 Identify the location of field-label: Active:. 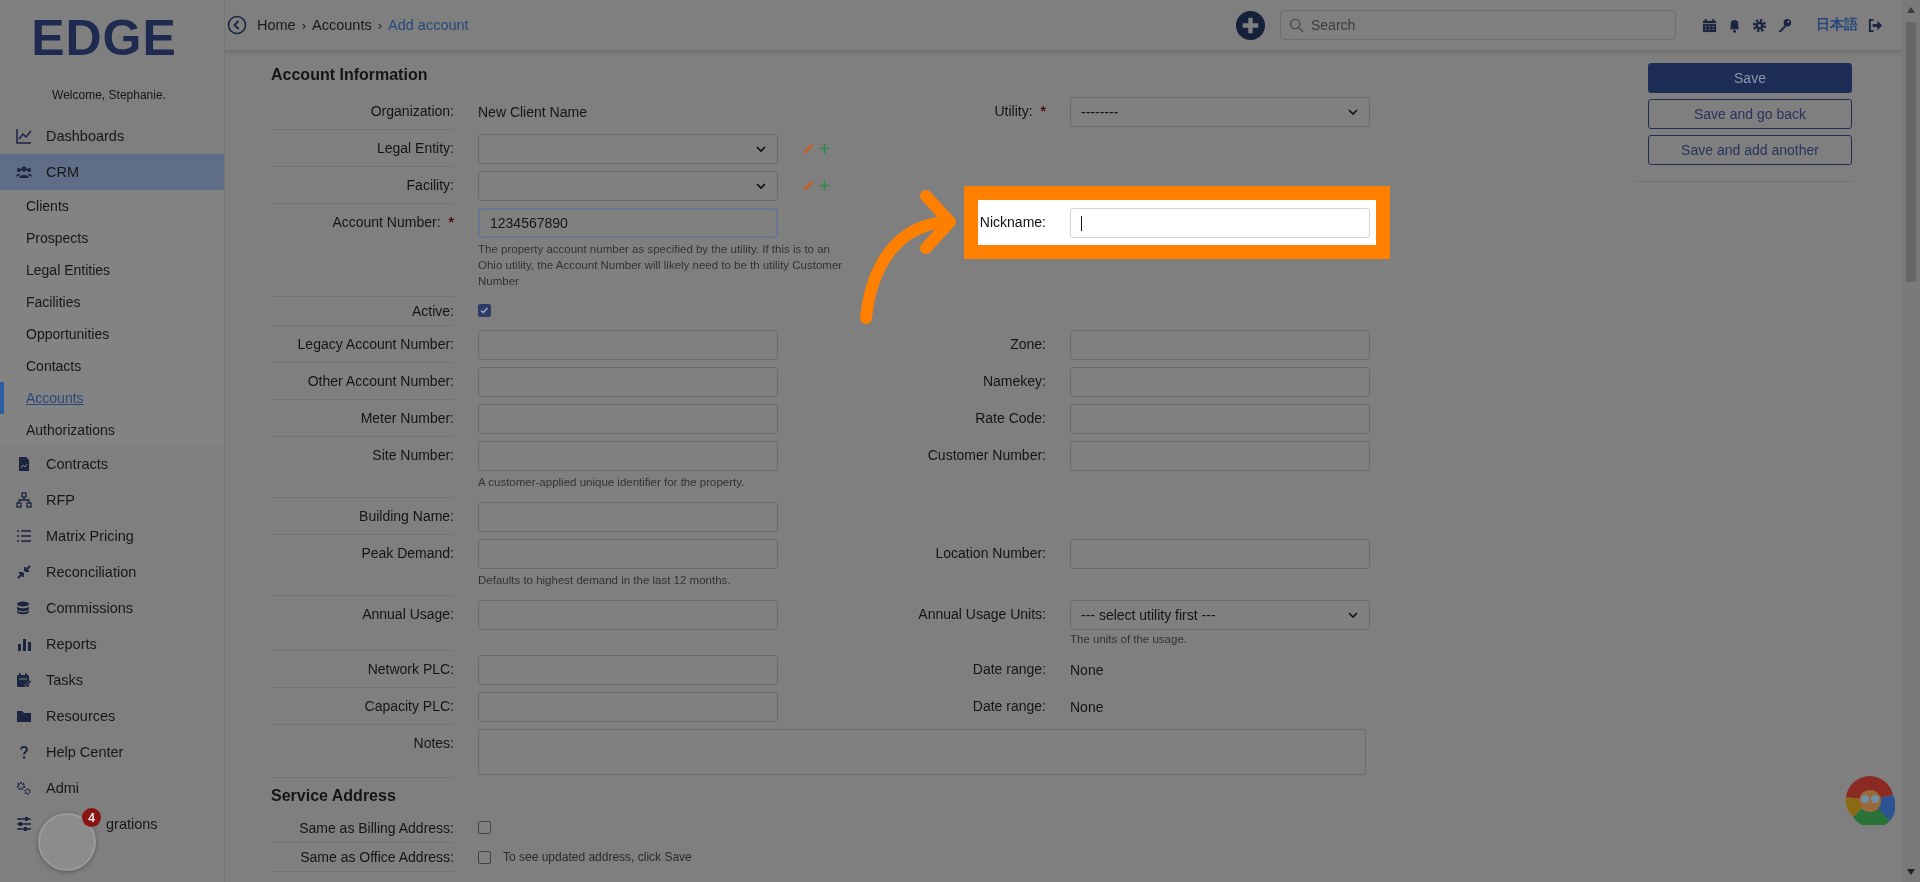
(362, 311).